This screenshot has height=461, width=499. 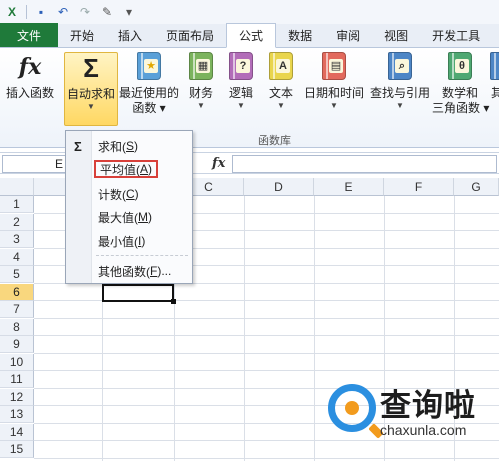 What do you see at coordinates (17, 414) in the screenshot?
I see `row-header-13: 13` at bounding box center [17, 414].